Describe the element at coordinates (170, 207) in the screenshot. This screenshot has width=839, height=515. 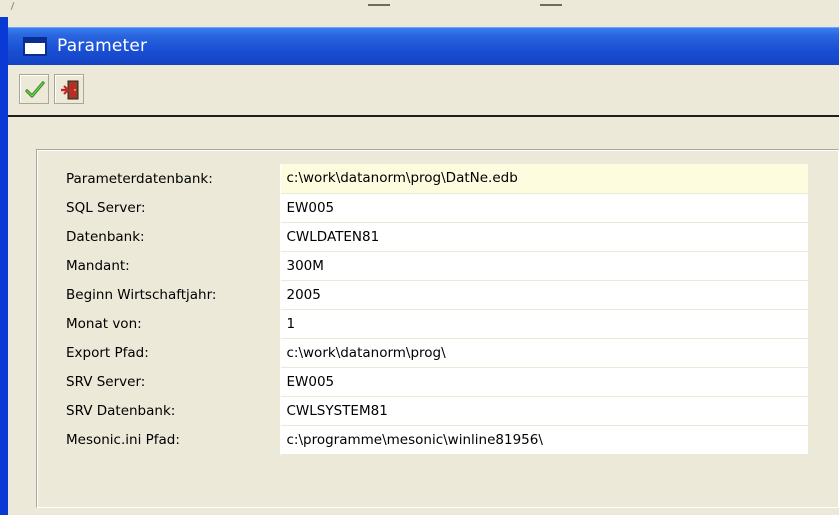
I see `parameter-label: SQL Server:` at that location.